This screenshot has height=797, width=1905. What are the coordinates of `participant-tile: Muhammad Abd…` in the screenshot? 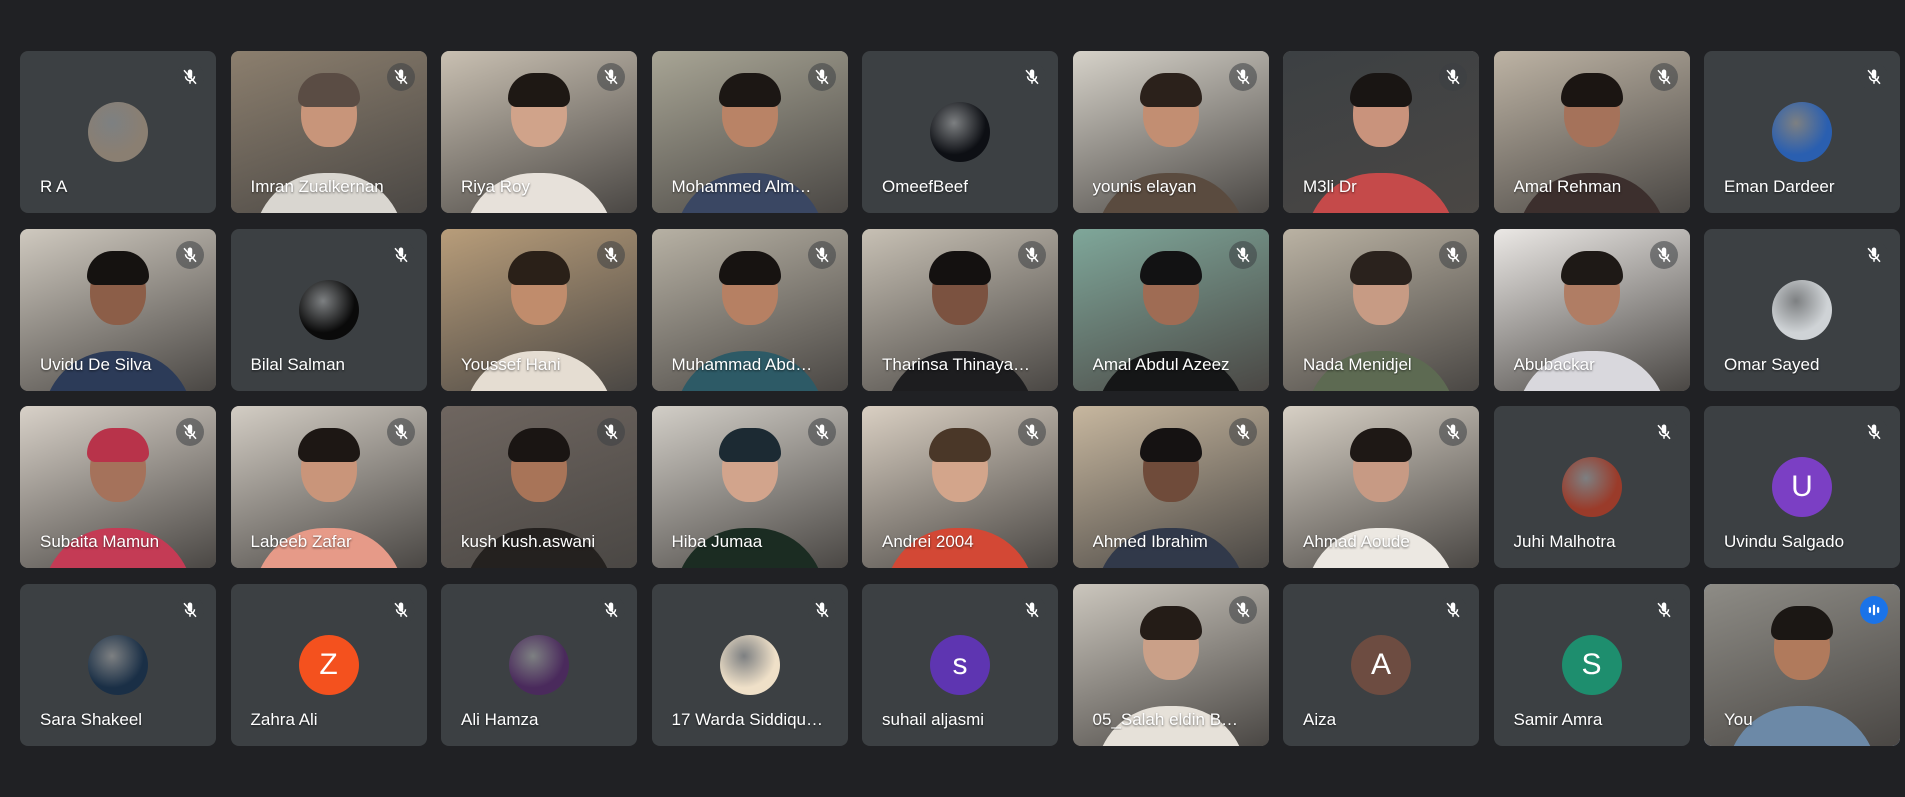 It's located at (749, 309).